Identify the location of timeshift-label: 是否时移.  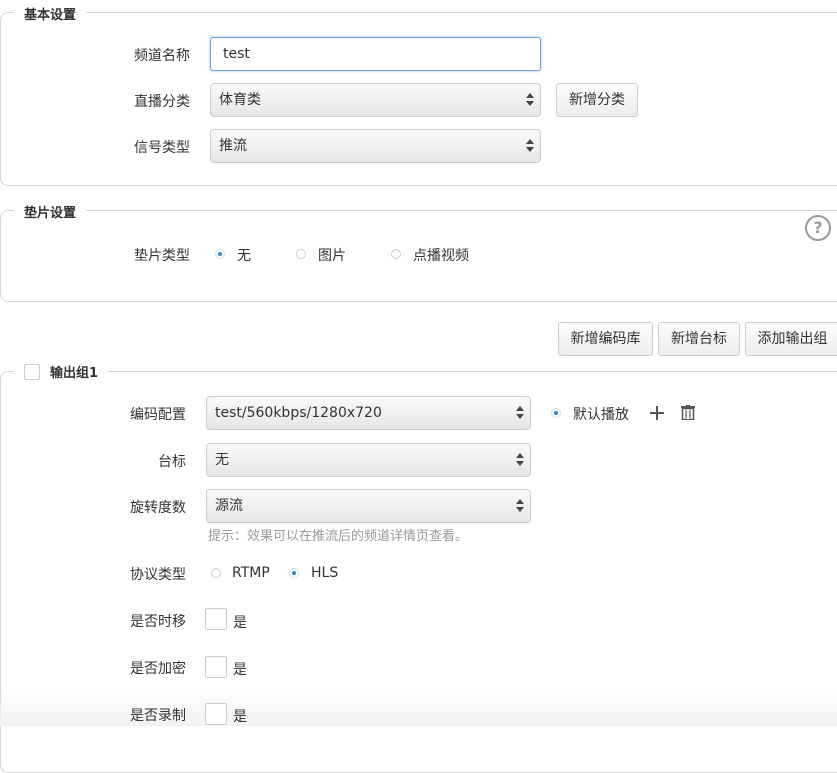
(158, 622).